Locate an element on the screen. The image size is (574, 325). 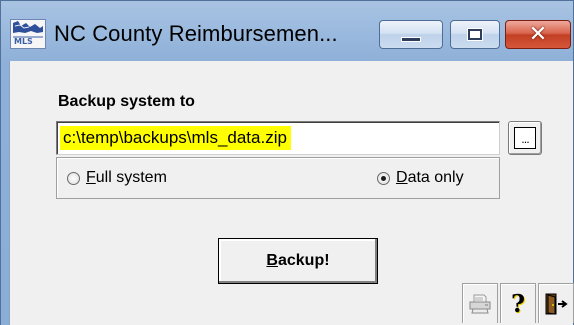
maximize-icon is located at coordinates (475, 34).